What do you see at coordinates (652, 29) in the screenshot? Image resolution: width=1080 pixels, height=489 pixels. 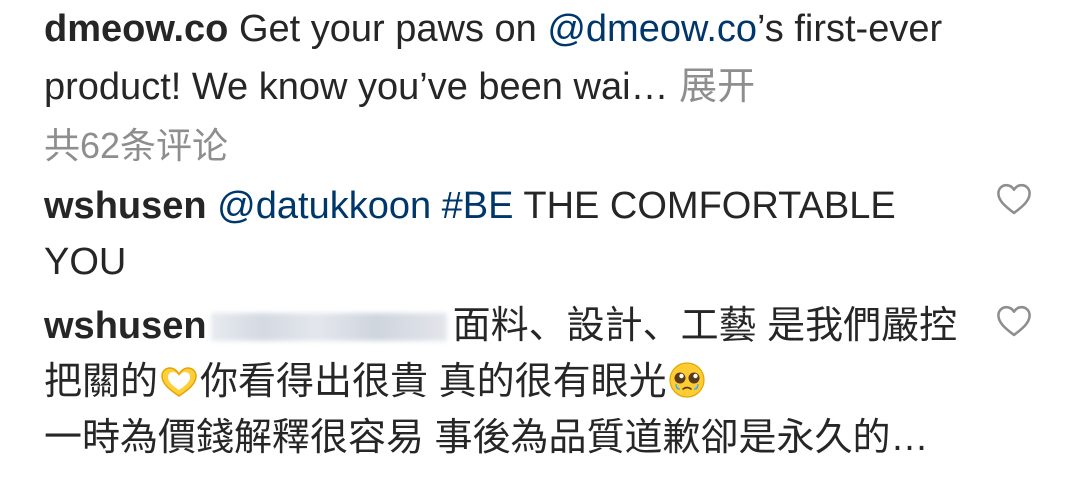 I see `caption-mention-link: @dmeow.co` at bounding box center [652, 29].